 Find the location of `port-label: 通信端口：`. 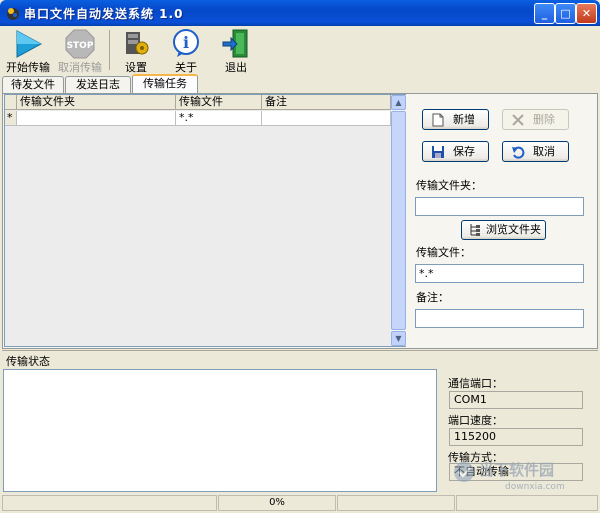

port-label: 通信端口： is located at coordinates (475, 383).